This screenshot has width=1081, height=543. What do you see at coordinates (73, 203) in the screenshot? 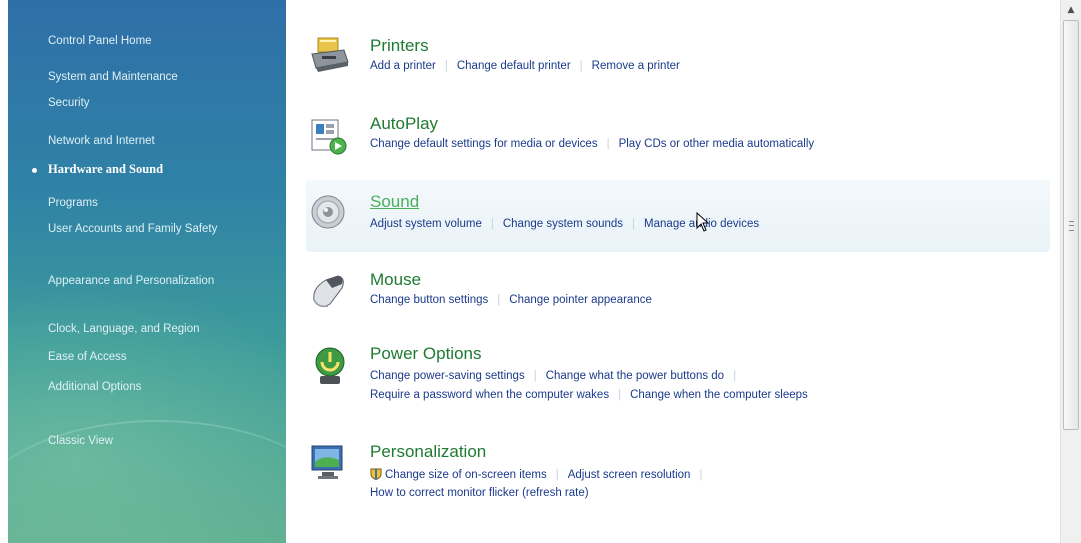
I see `sidebar-item-programs: Programs` at bounding box center [73, 203].